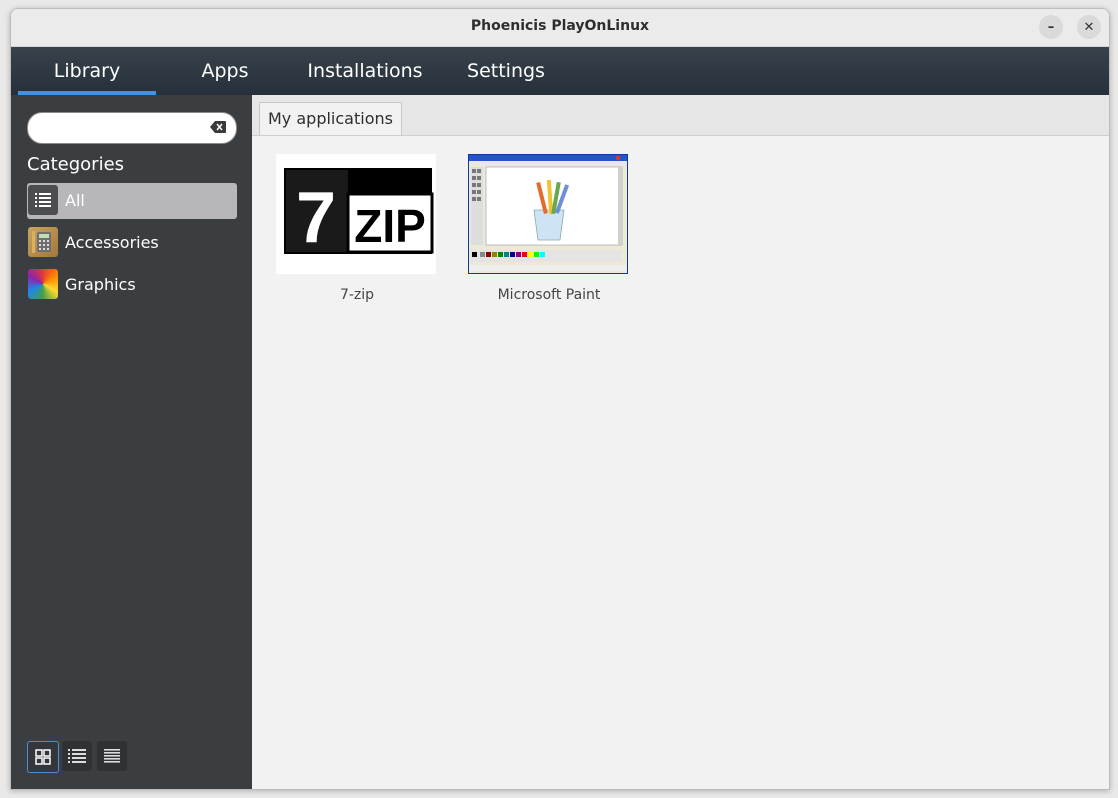  Describe the element at coordinates (560, 71) in the screenshot. I see `main-tabs: Library Apps Installations Settings` at that location.